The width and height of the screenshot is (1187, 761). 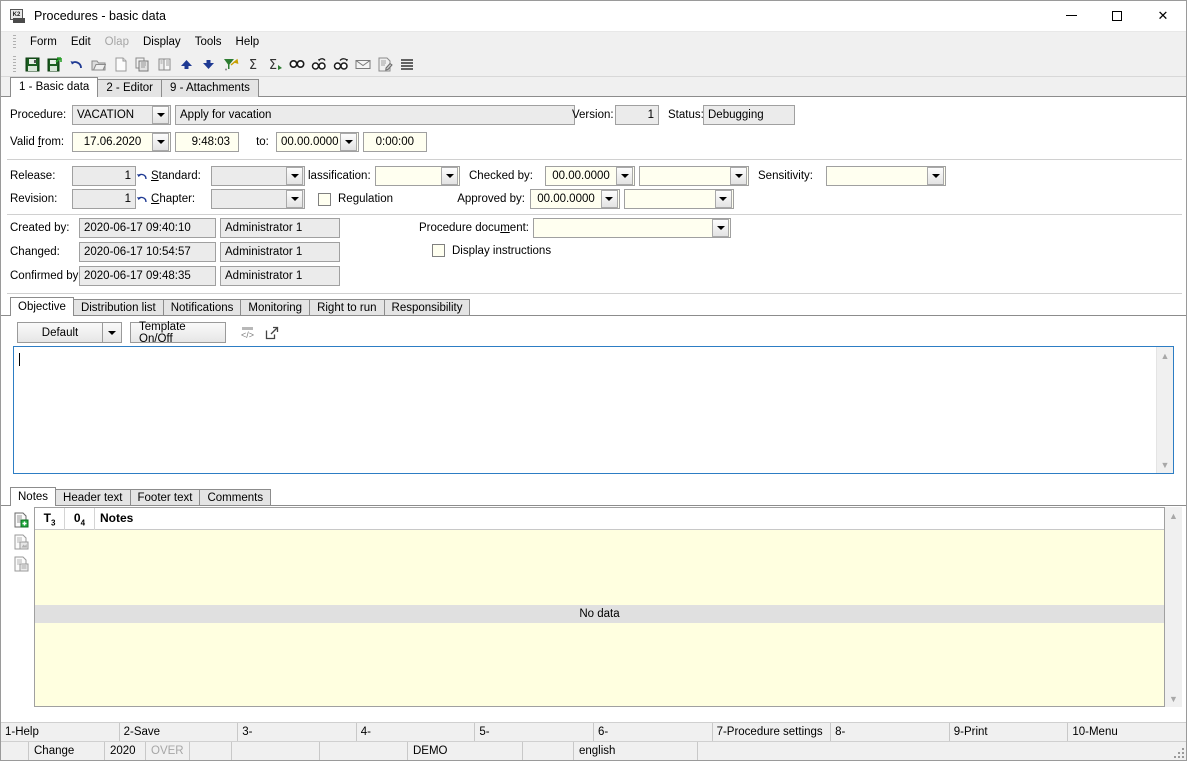 What do you see at coordinates (275, 307) in the screenshot?
I see `tab-monitoring: Monitoring` at bounding box center [275, 307].